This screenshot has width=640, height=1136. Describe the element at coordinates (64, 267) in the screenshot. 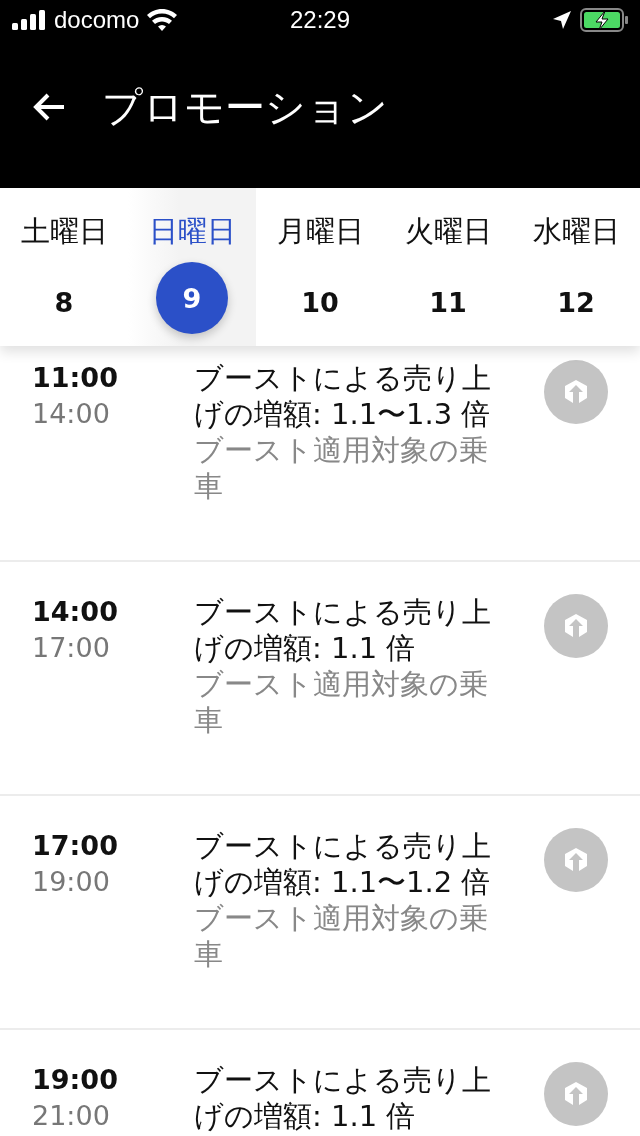

I see `day-tab: 土曜日 8` at that location.